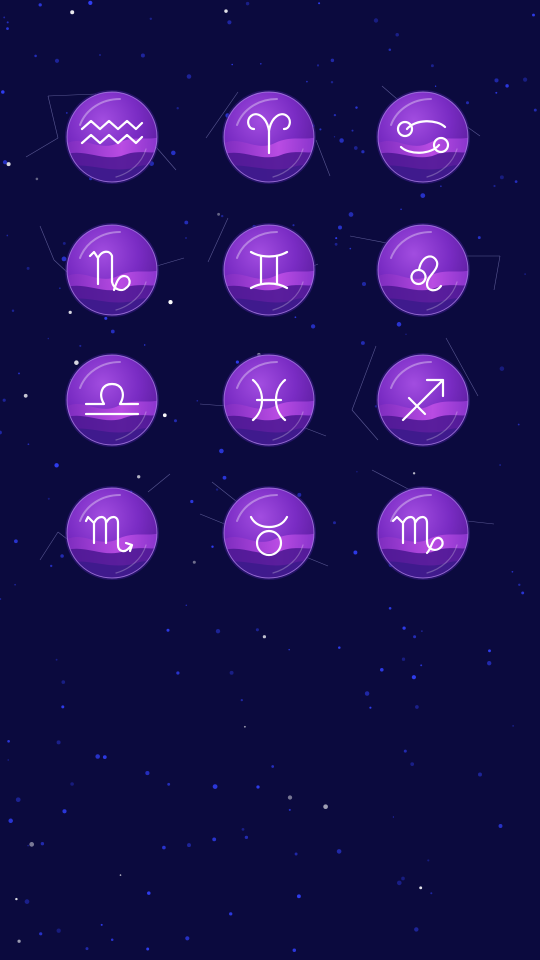  I want to click on scorpio-orb-button, so click(112, 533).